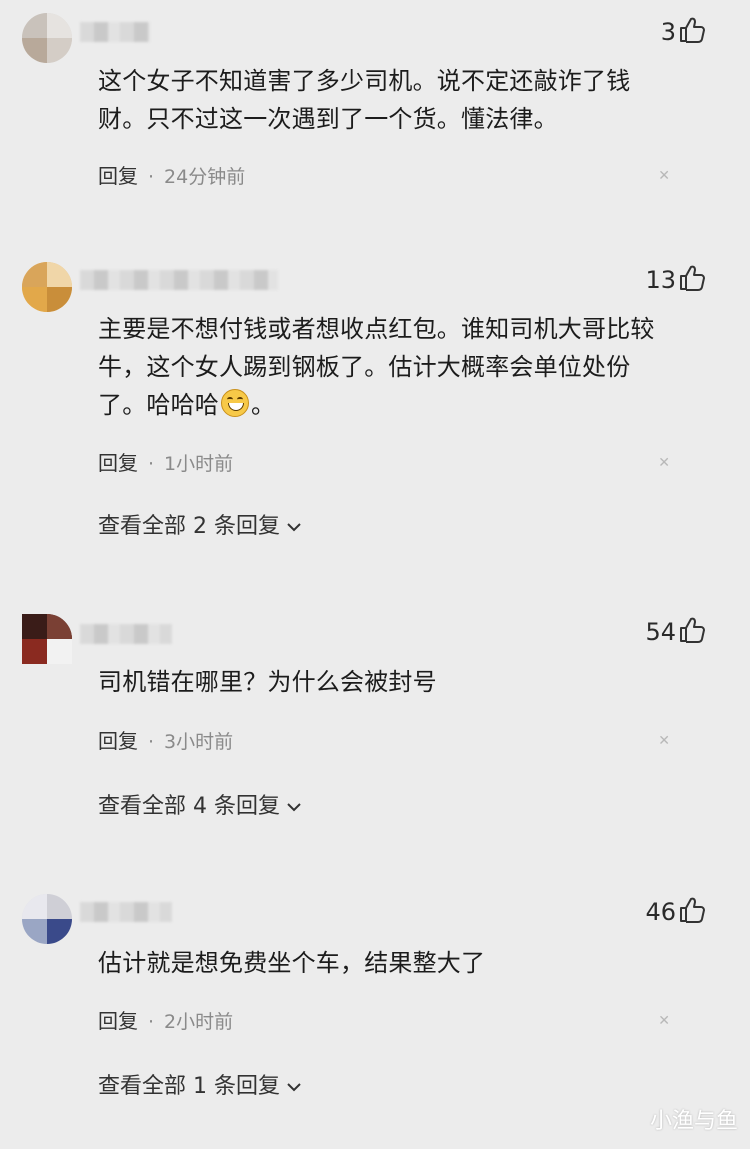 Image resolution: width=750 pixels, height=1149 pixels. Describe the element at coordinates (199, 1022) in the screenshot. I see `timestamp: 2小时前` at that location.